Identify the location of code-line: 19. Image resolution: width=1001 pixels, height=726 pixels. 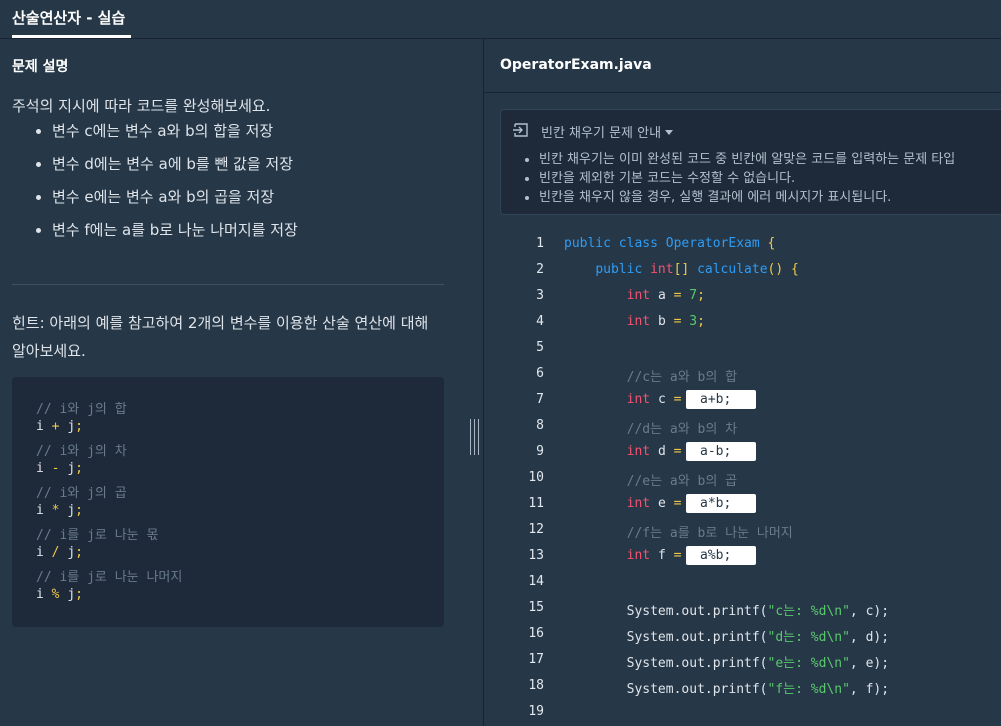
(742, 713).